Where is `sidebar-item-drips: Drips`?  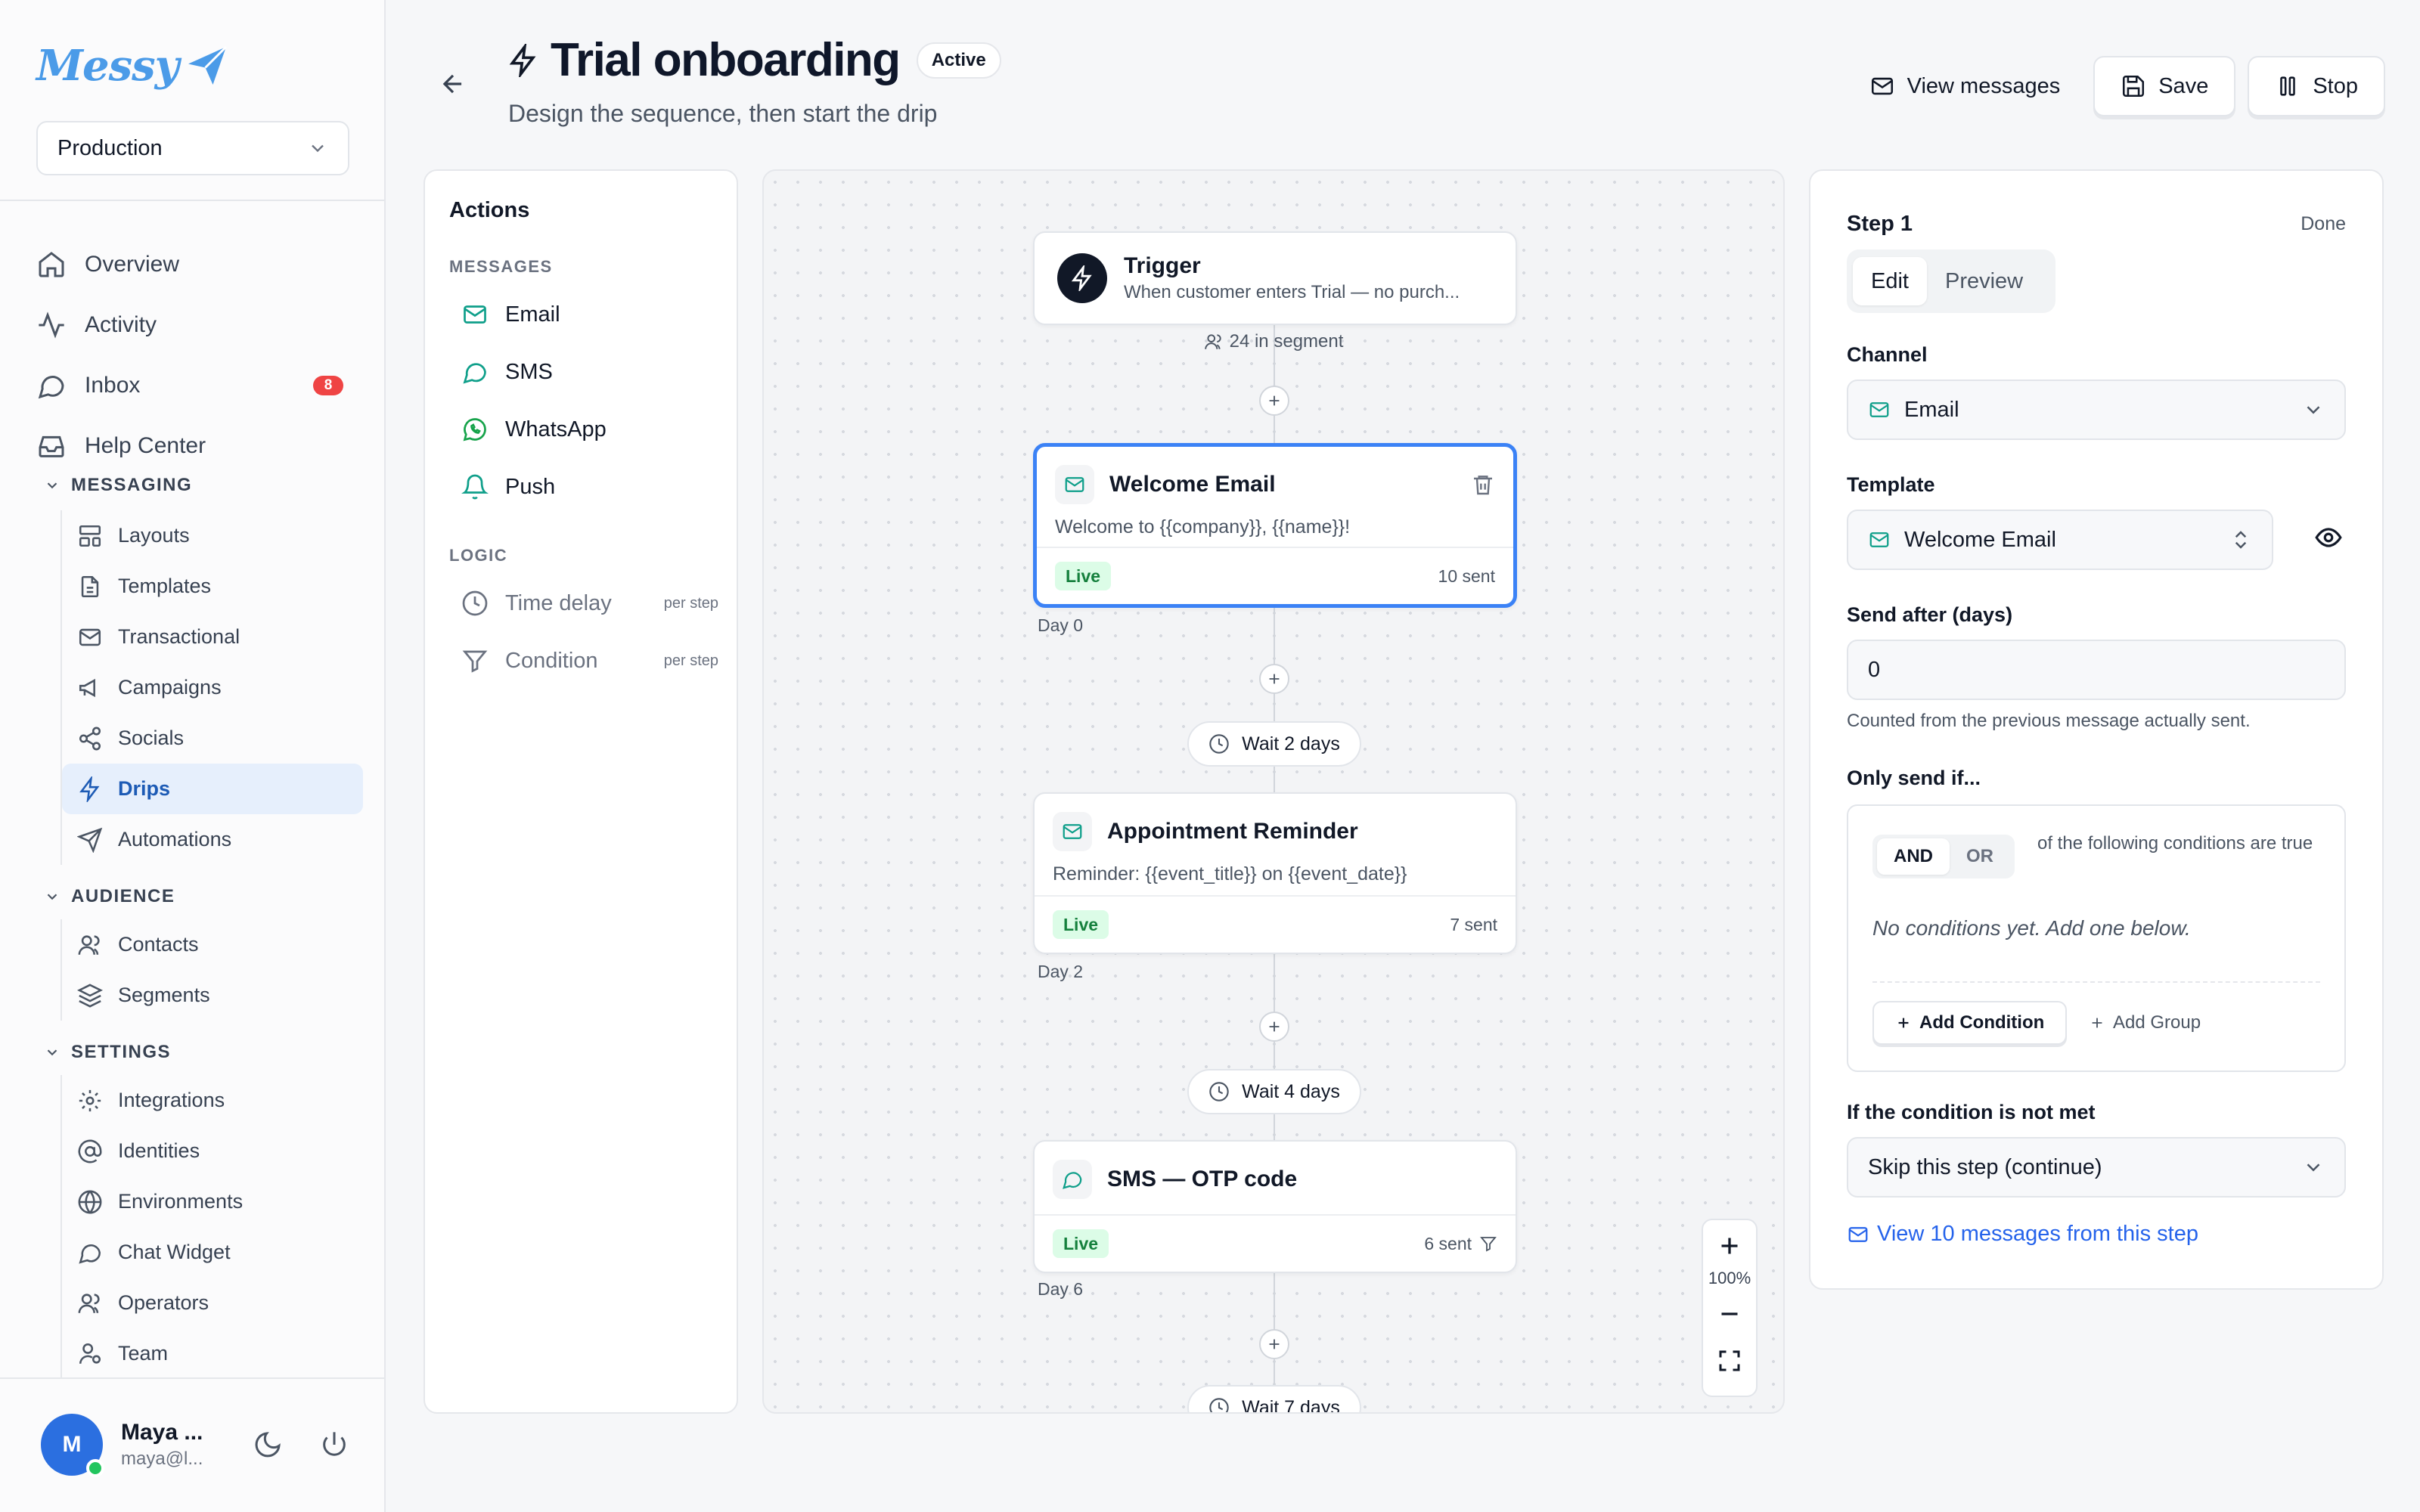
sidebar-item-drips: Drips is located at coordinates (212, 789).